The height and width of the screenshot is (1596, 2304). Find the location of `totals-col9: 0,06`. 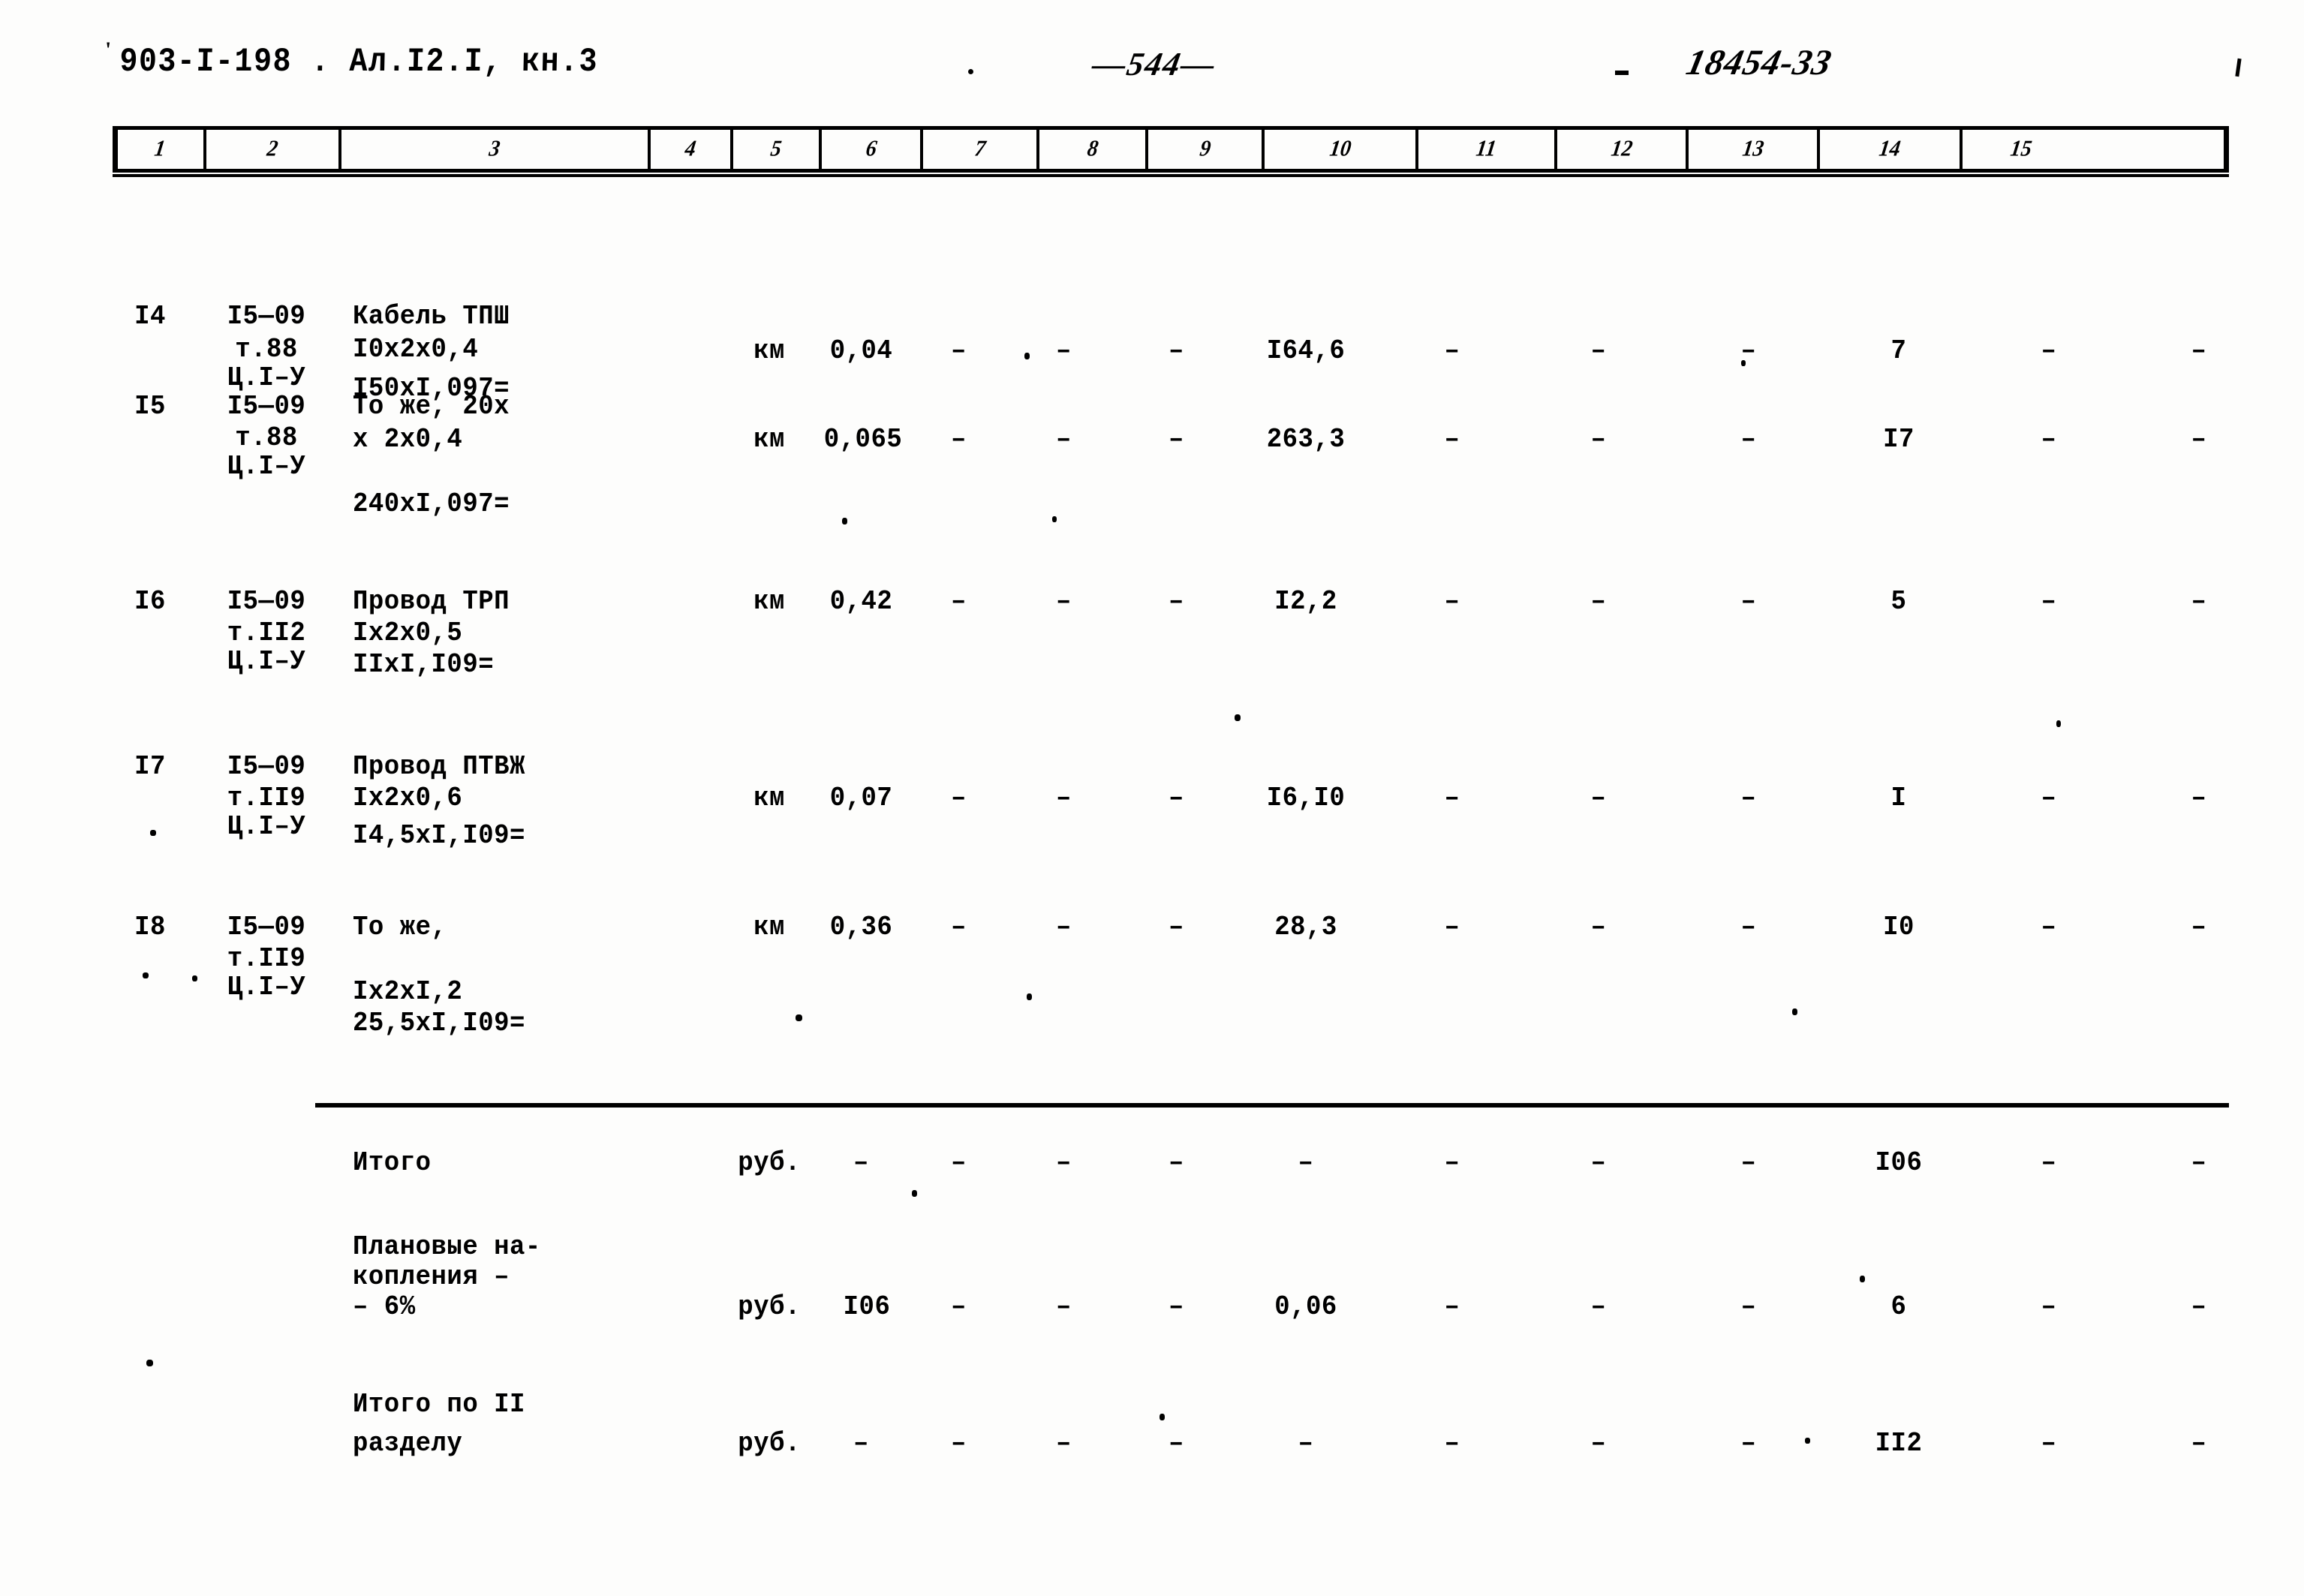

totals-col9: 0,06 is located at coordinates (1305, 1307).